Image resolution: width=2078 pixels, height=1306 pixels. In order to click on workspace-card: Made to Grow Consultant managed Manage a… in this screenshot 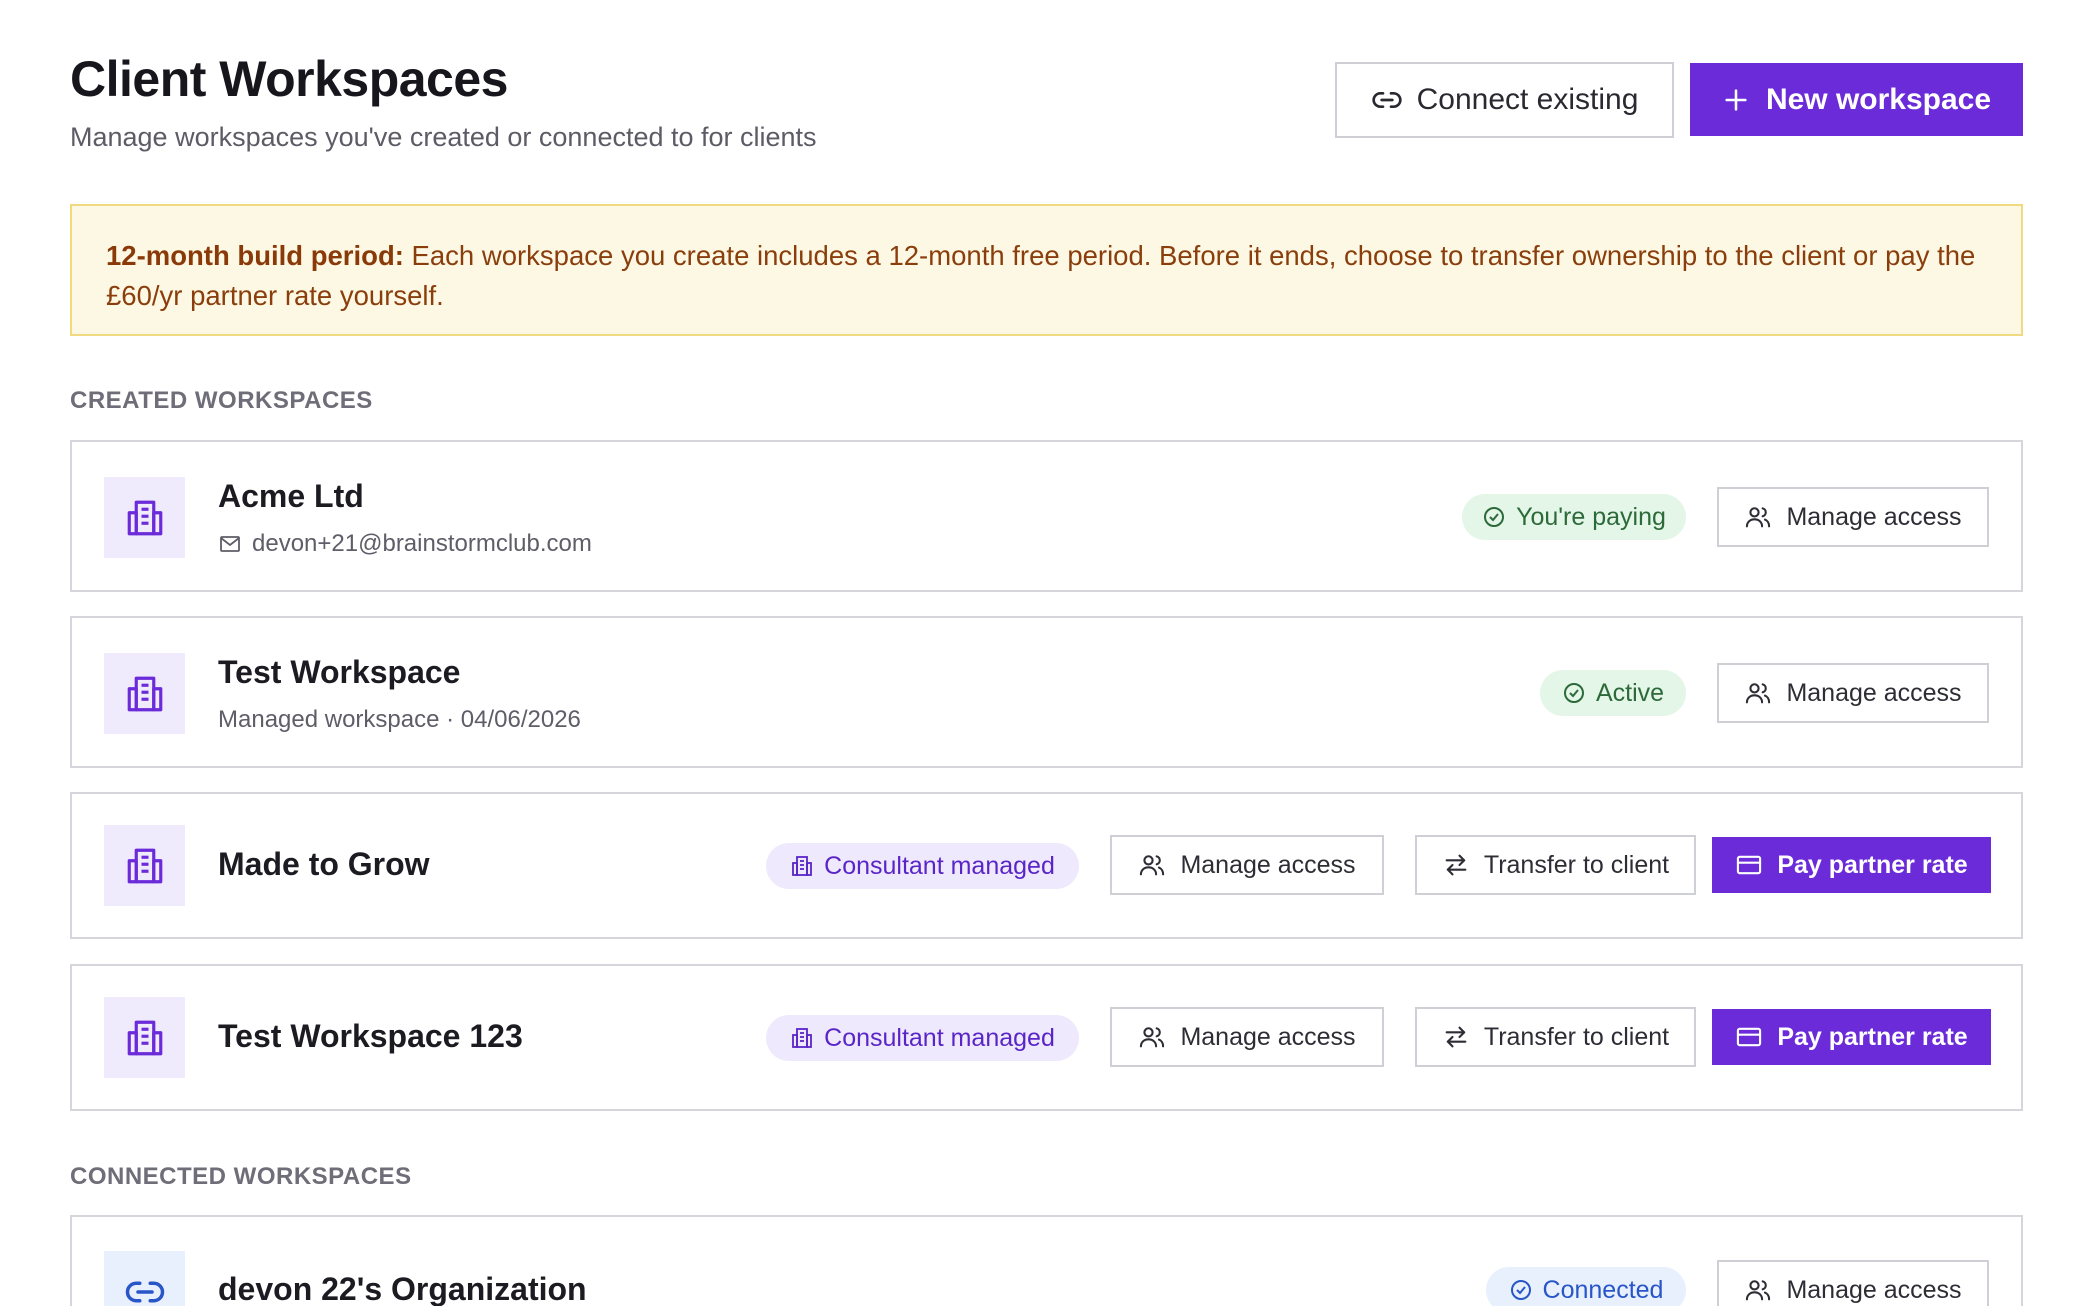, I will do `click(1046, 865)`.